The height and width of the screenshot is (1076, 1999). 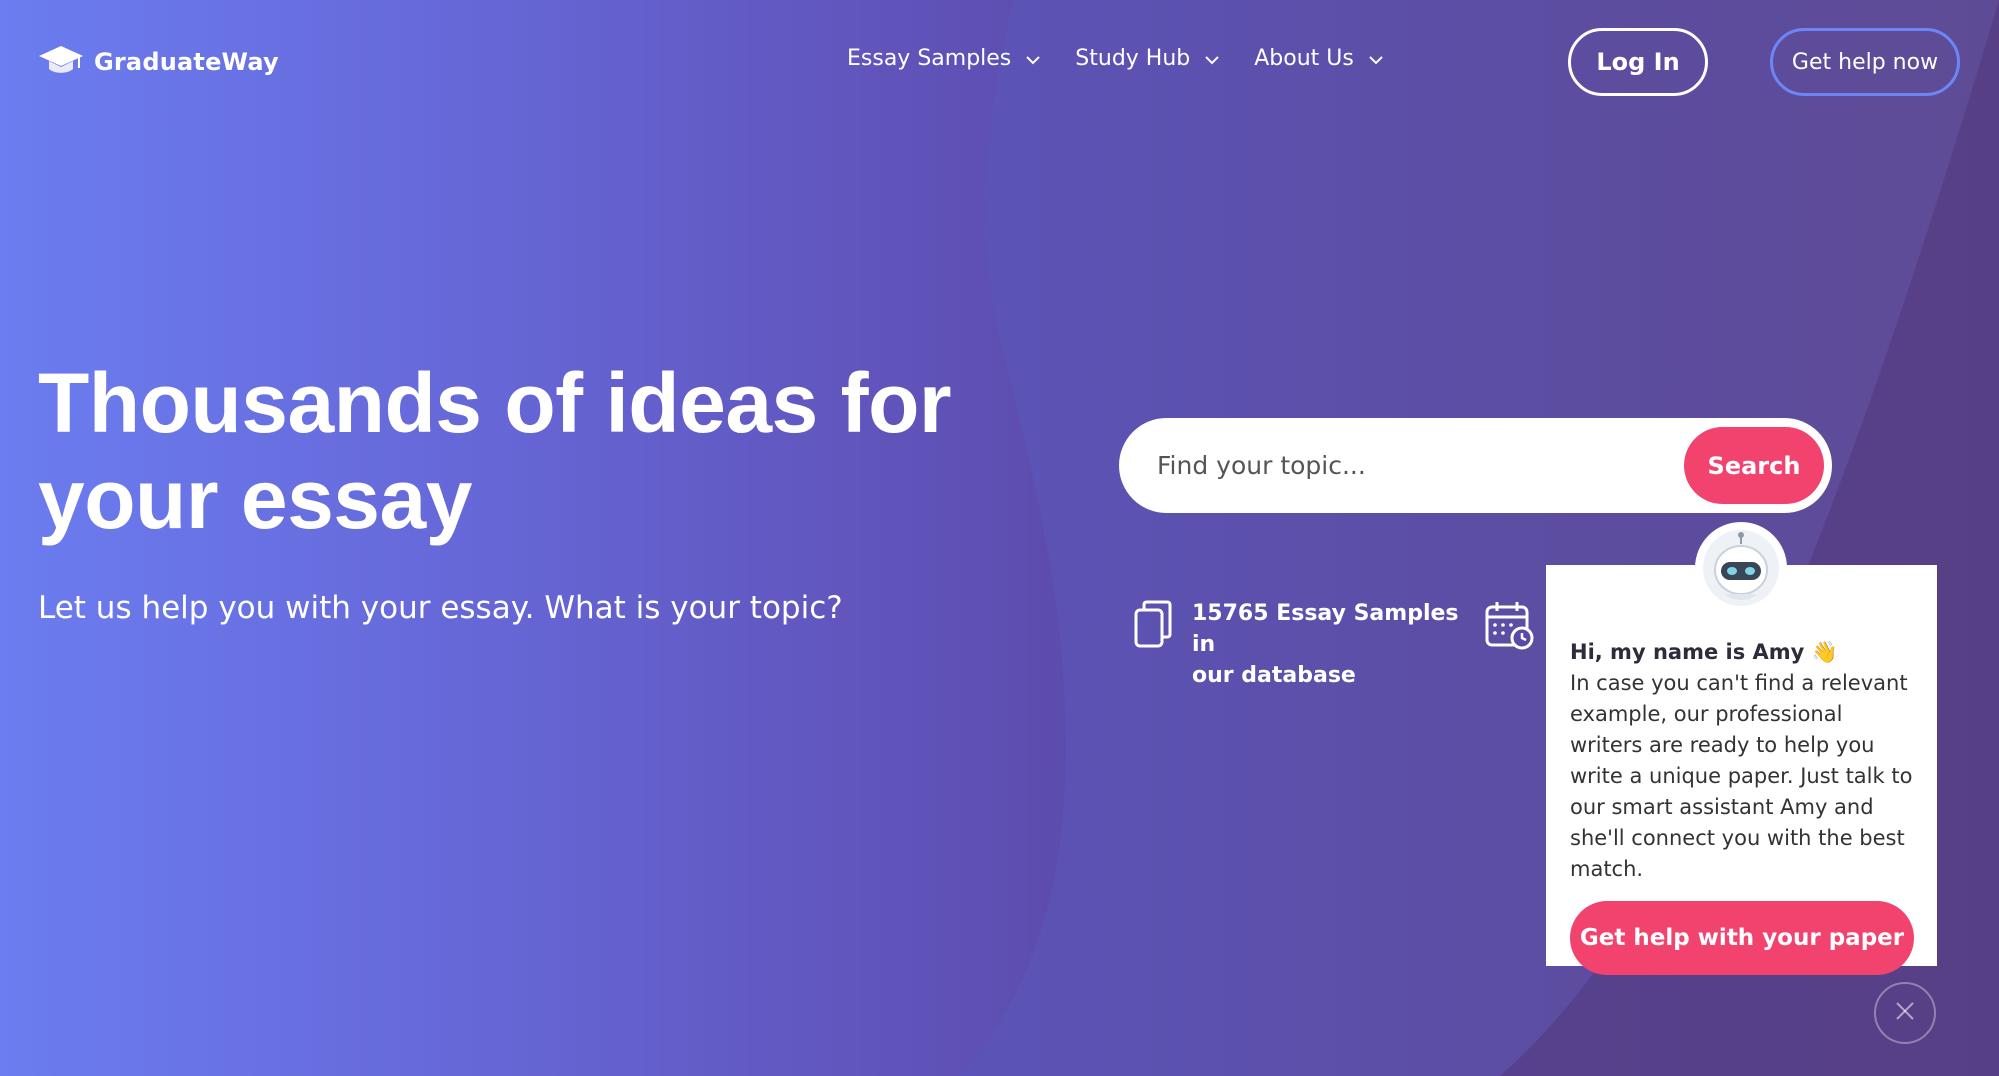 I want to click on main-nav: Essay Samples Study Hub About Us, so click(x=1115, y=58).